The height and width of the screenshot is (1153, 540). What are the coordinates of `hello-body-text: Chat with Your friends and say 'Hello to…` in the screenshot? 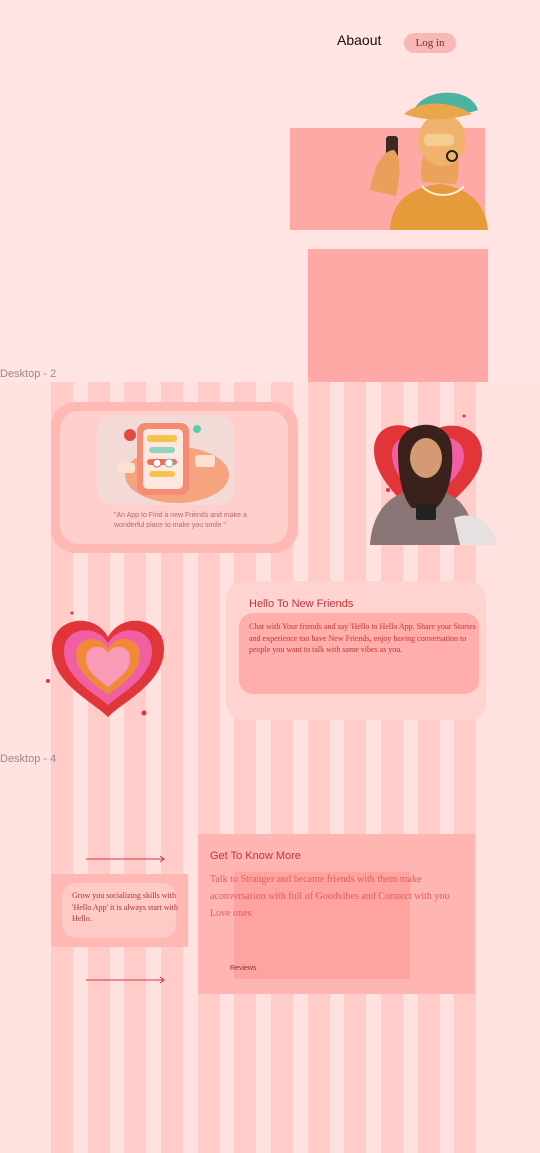 It's located at (362, 638).